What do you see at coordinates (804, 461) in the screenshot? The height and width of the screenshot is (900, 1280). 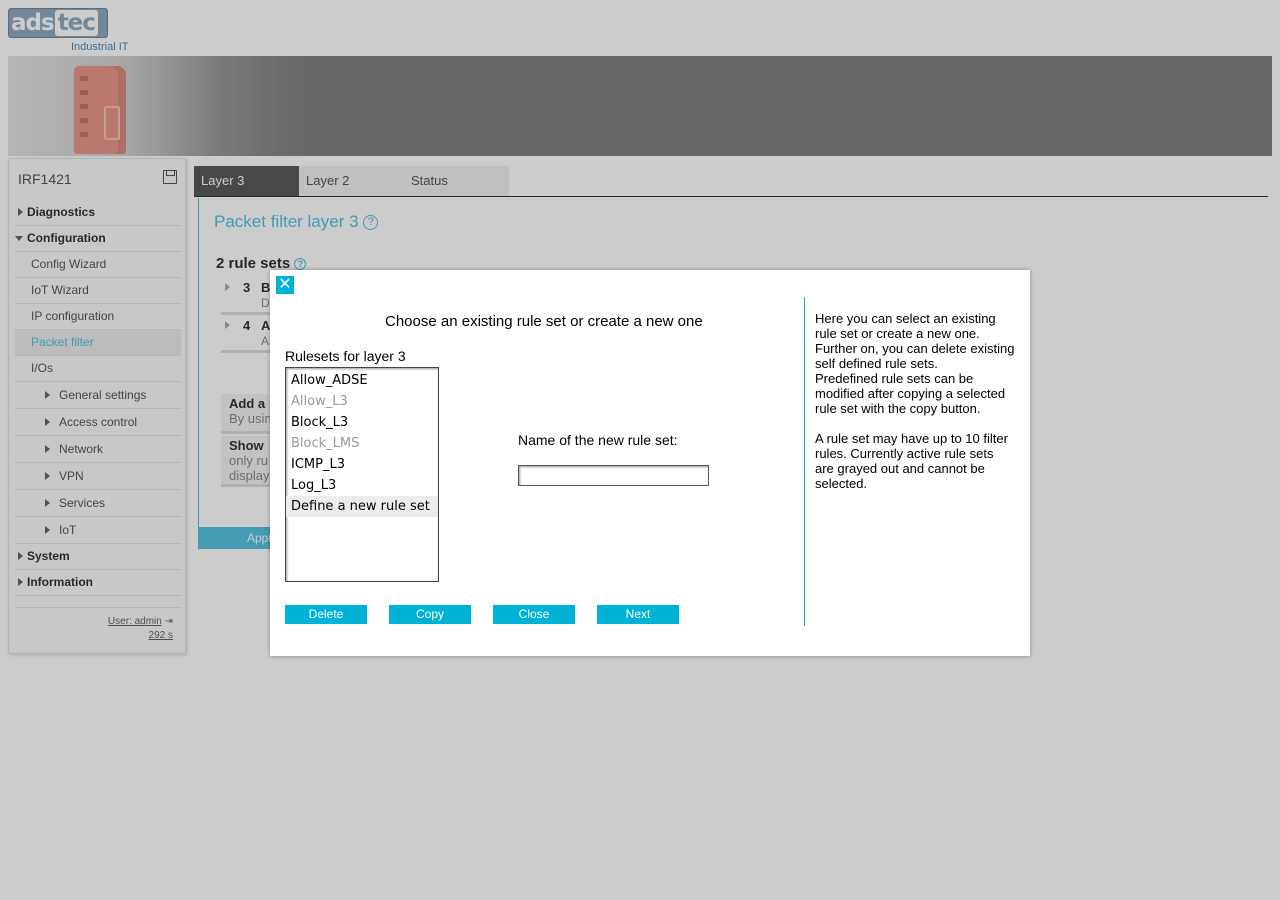 I see `dialog-divider` at bounding box center [804, 461].